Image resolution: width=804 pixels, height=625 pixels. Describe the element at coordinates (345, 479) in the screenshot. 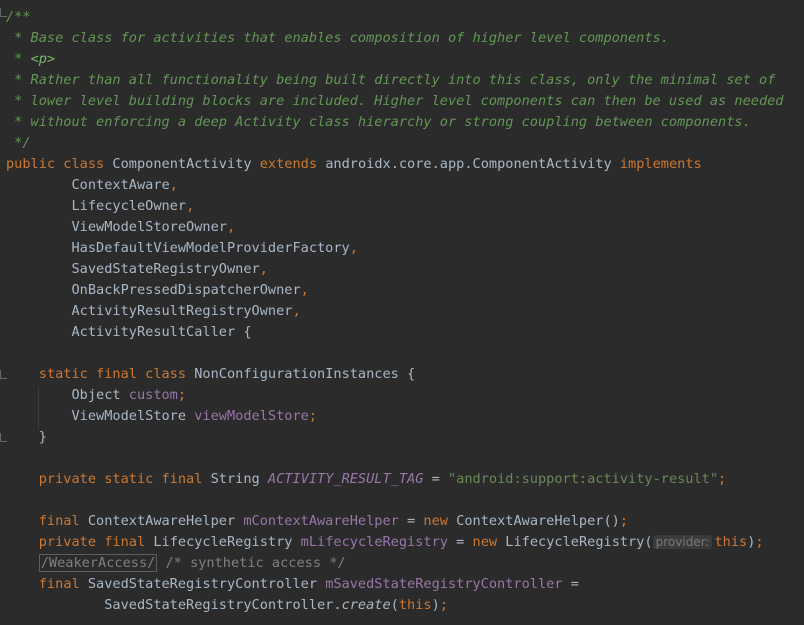

I see `code-token: ACTIVITY_RESULT_TAG` at that location.